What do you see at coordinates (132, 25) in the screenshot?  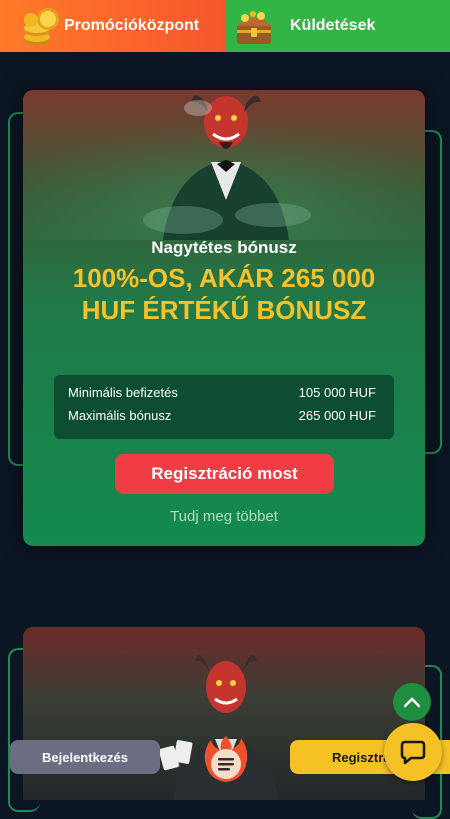 I see `tab-promotions-label: Promócióközpont` at bounding box center [132, 25].